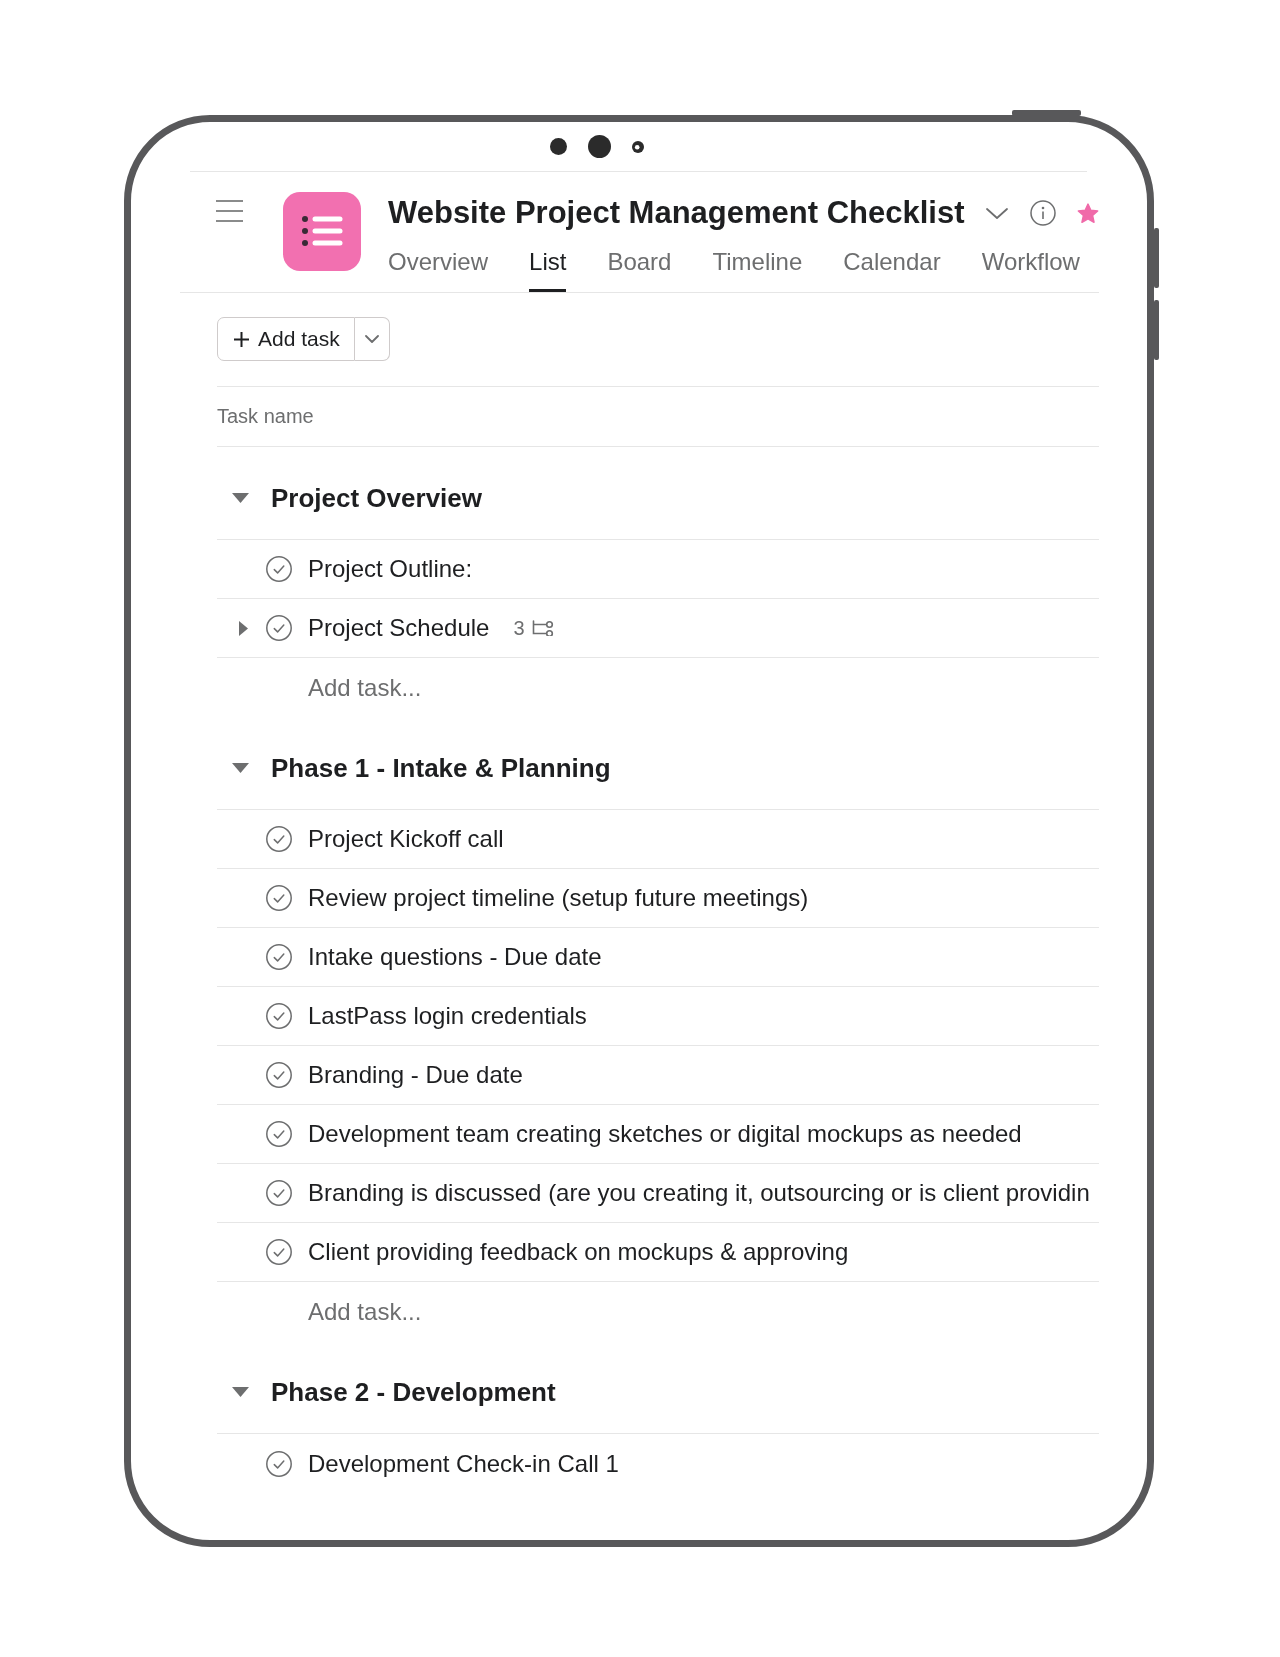 Image resolution: width=1280 pixels, height=1657 pixels. What do you see at coordinates (406, 839) in the screenshot?
I see `task-name: Project Kickoff call` at bounding box center [406, 839].